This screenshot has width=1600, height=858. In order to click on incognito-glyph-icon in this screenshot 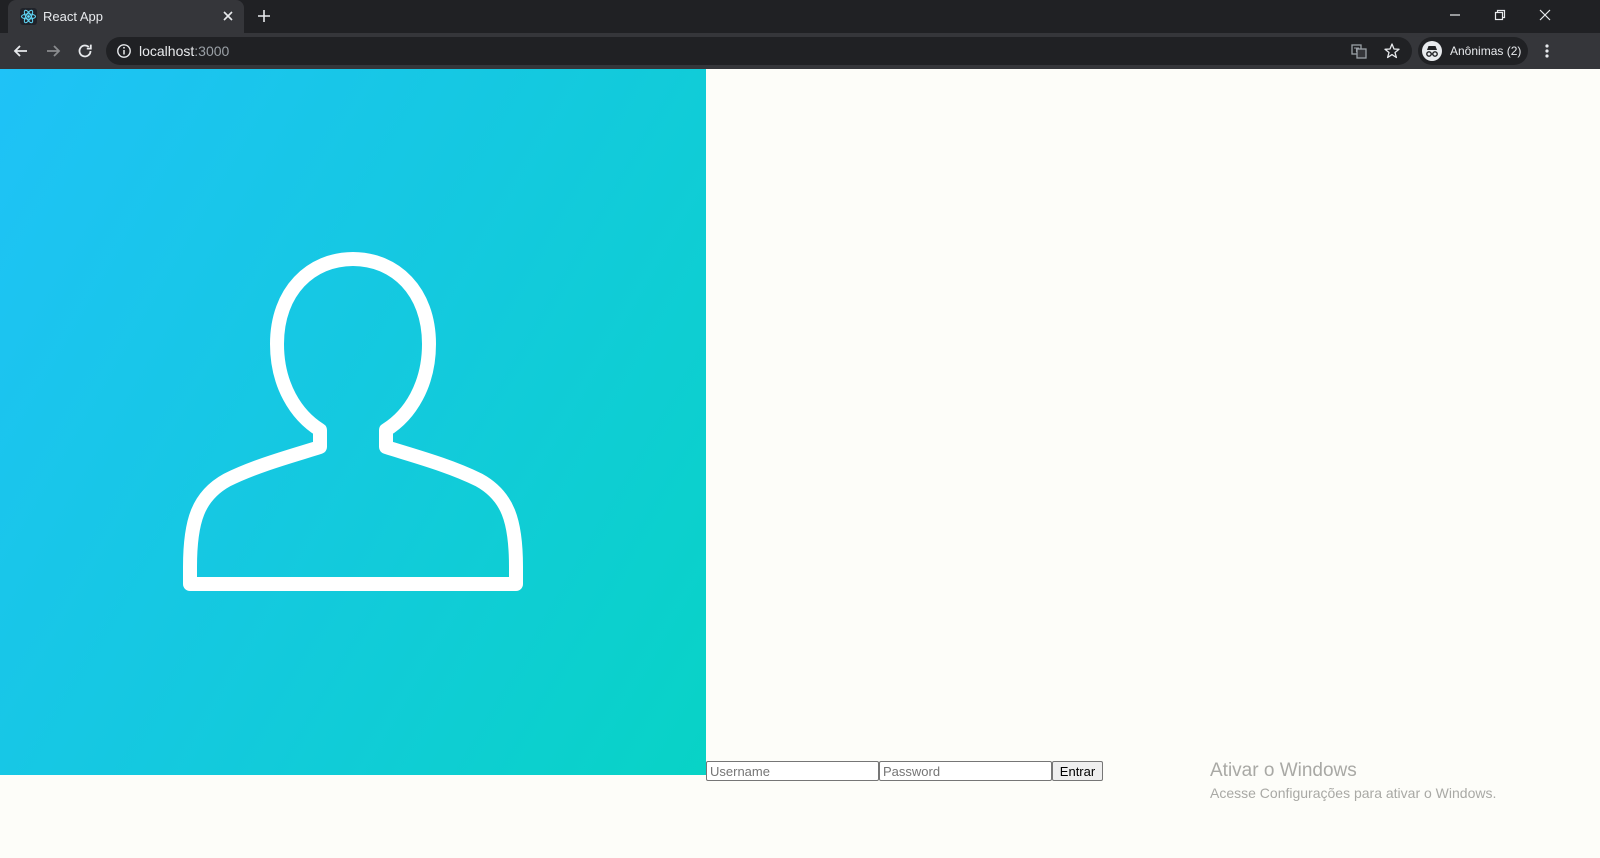, I will do `click(1432, 51)`.